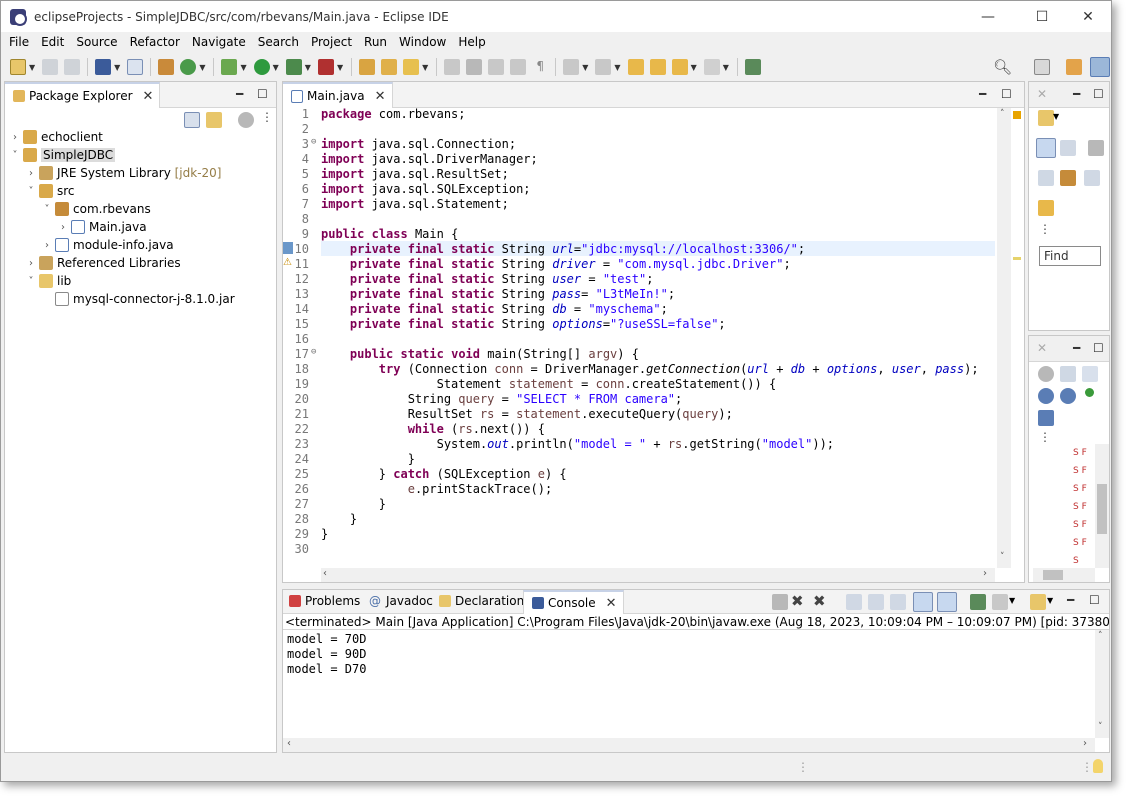  Describe the element at coordinates (978, 602) in the screenshot. I see `pin-console-icon` at that location.